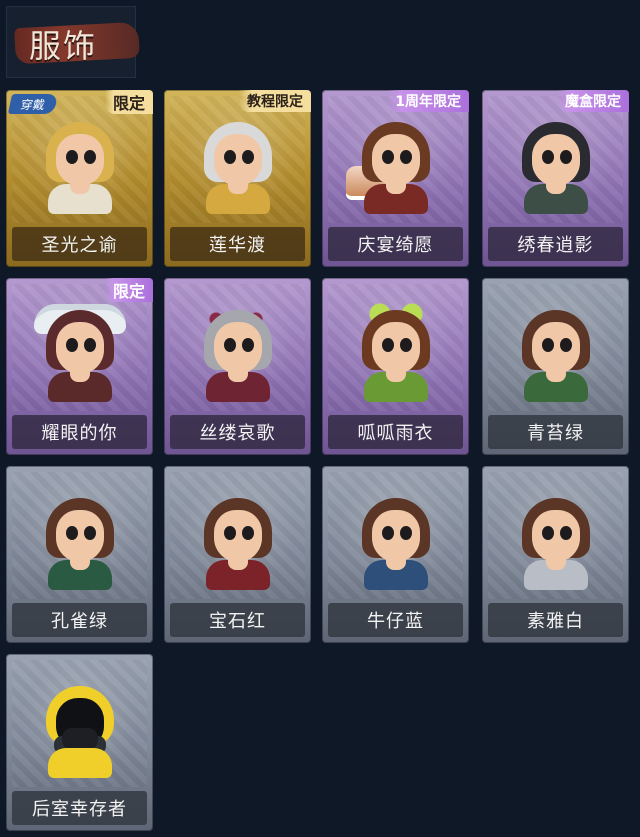  Describe the element at coordinates (80, 739) in the screenshot. I see `gas-mask-icon` at that location.